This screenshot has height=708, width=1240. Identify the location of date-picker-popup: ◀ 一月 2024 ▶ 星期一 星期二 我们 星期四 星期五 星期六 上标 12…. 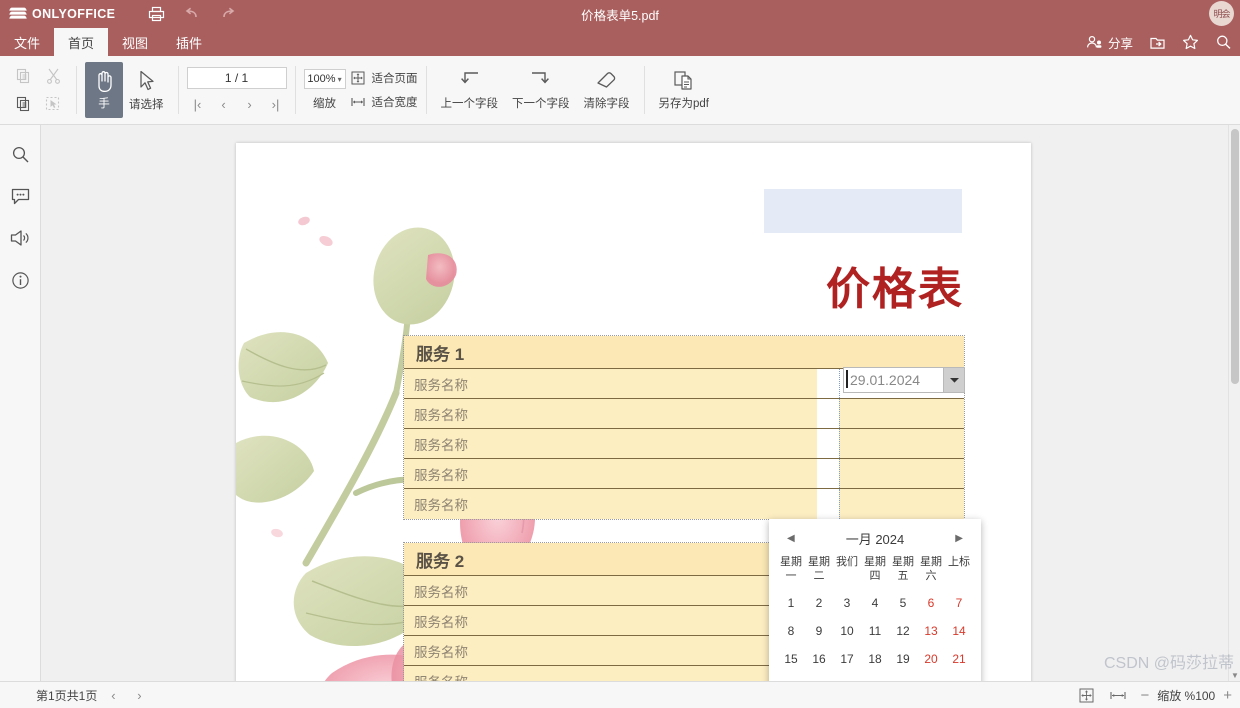
(875, 600).